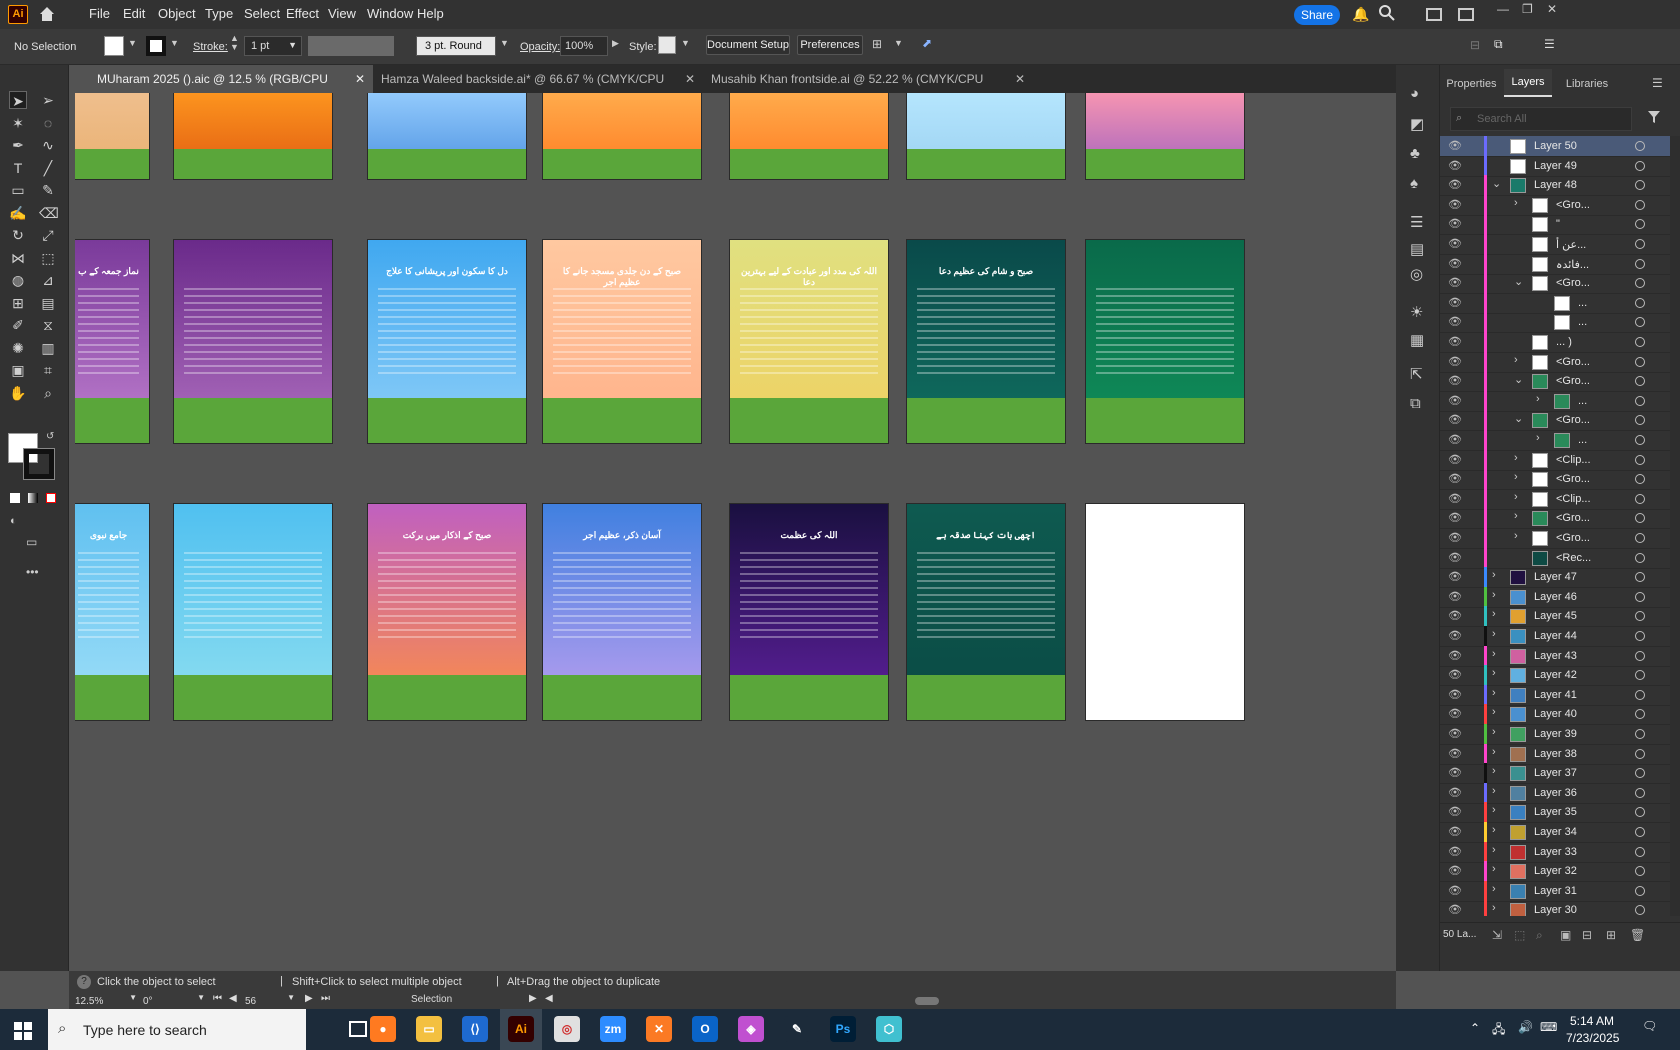 This screenshot has height=1050, width=1680. Describe the element at coordinates (156, 46) in the screenshot. I see `stroke-swatch` at that location.